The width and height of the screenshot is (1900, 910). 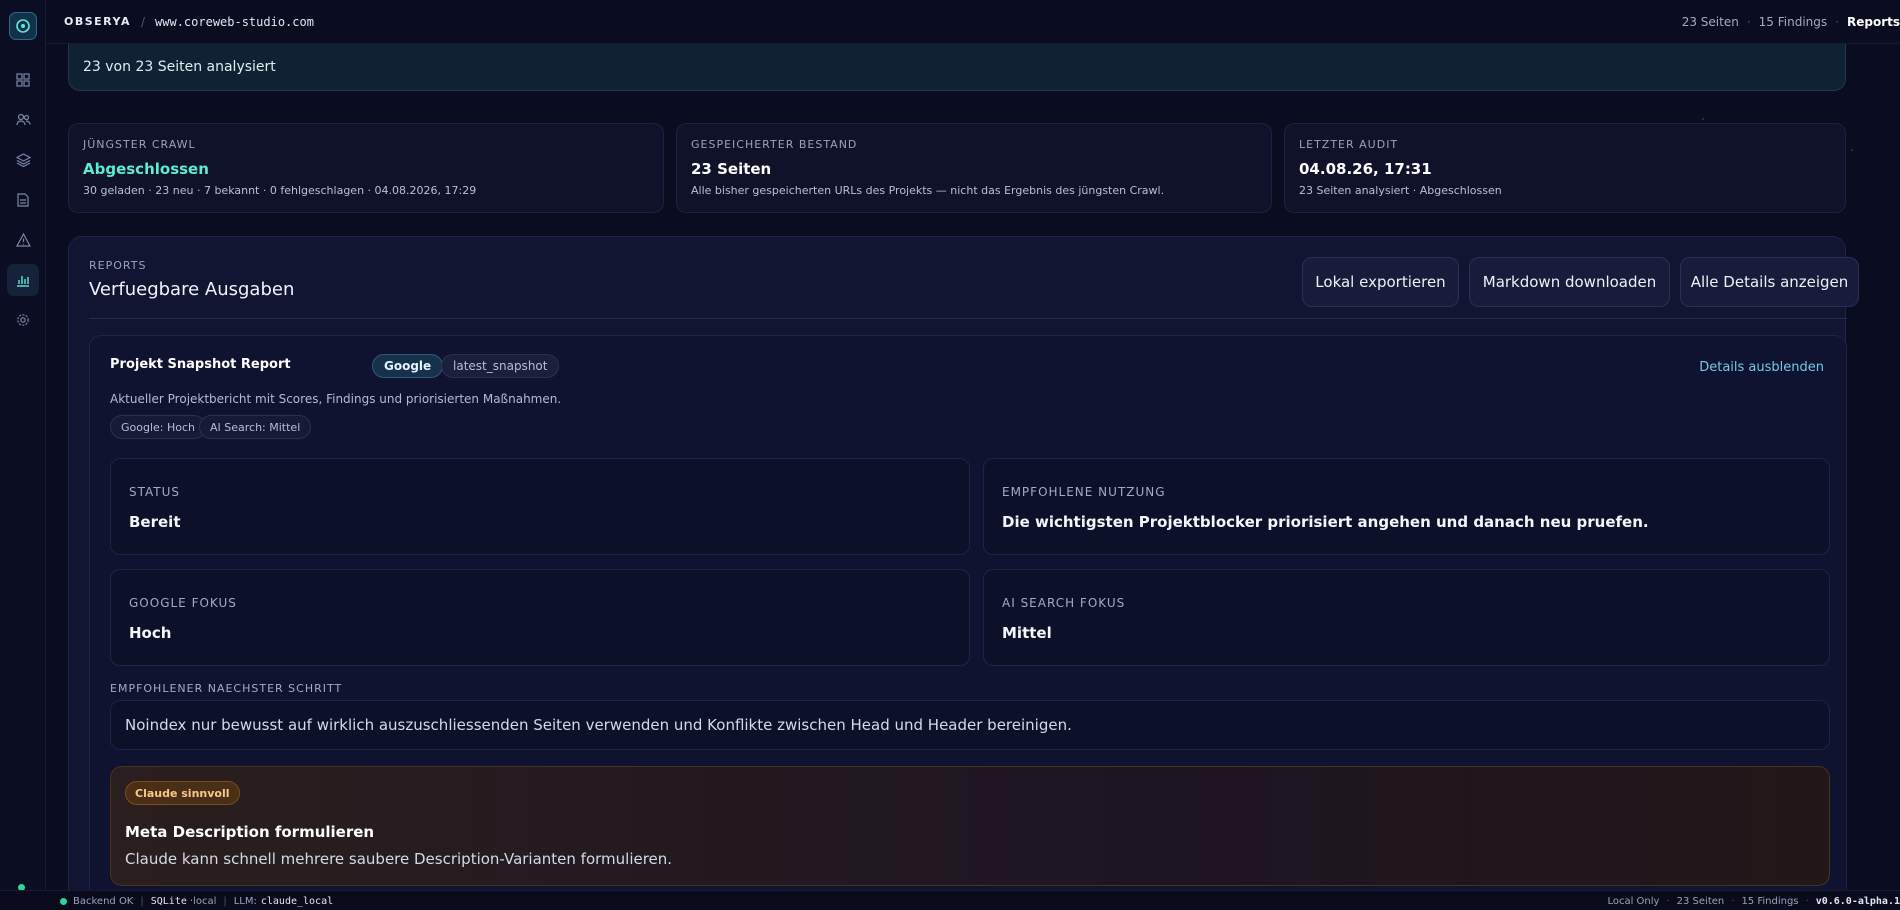 What do you see at coordinates (234, 22) in the screenshot?
I see `project-domain: www.coreweb-studio.com` at bounding box center [234, 22].